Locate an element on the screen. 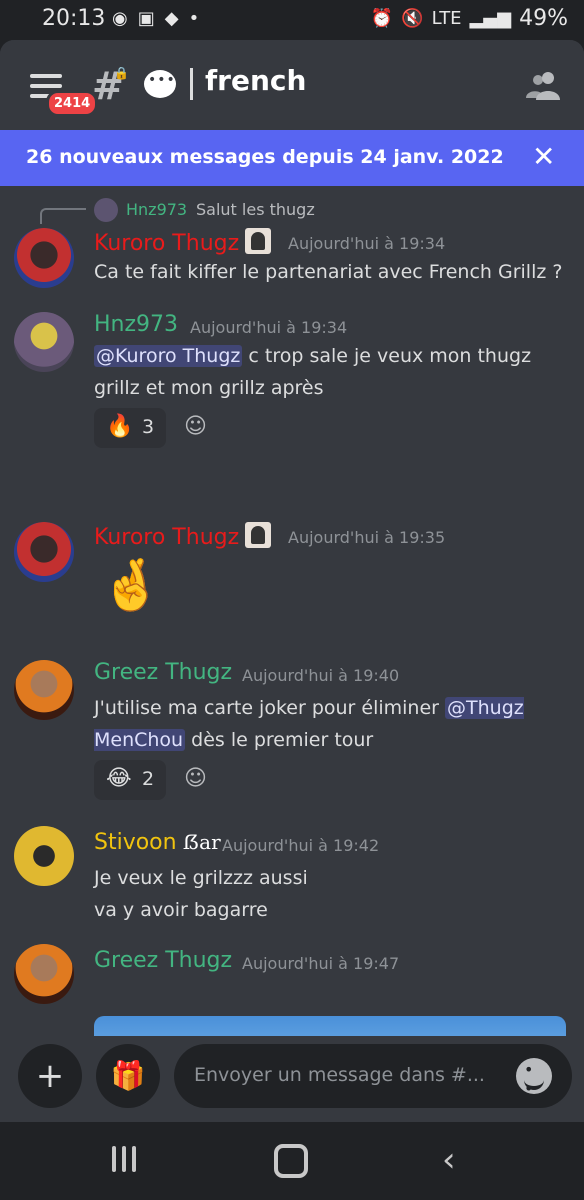 This screenshot has width=584, height=1200. network-label: LTE is located at coordinates (446, 18).